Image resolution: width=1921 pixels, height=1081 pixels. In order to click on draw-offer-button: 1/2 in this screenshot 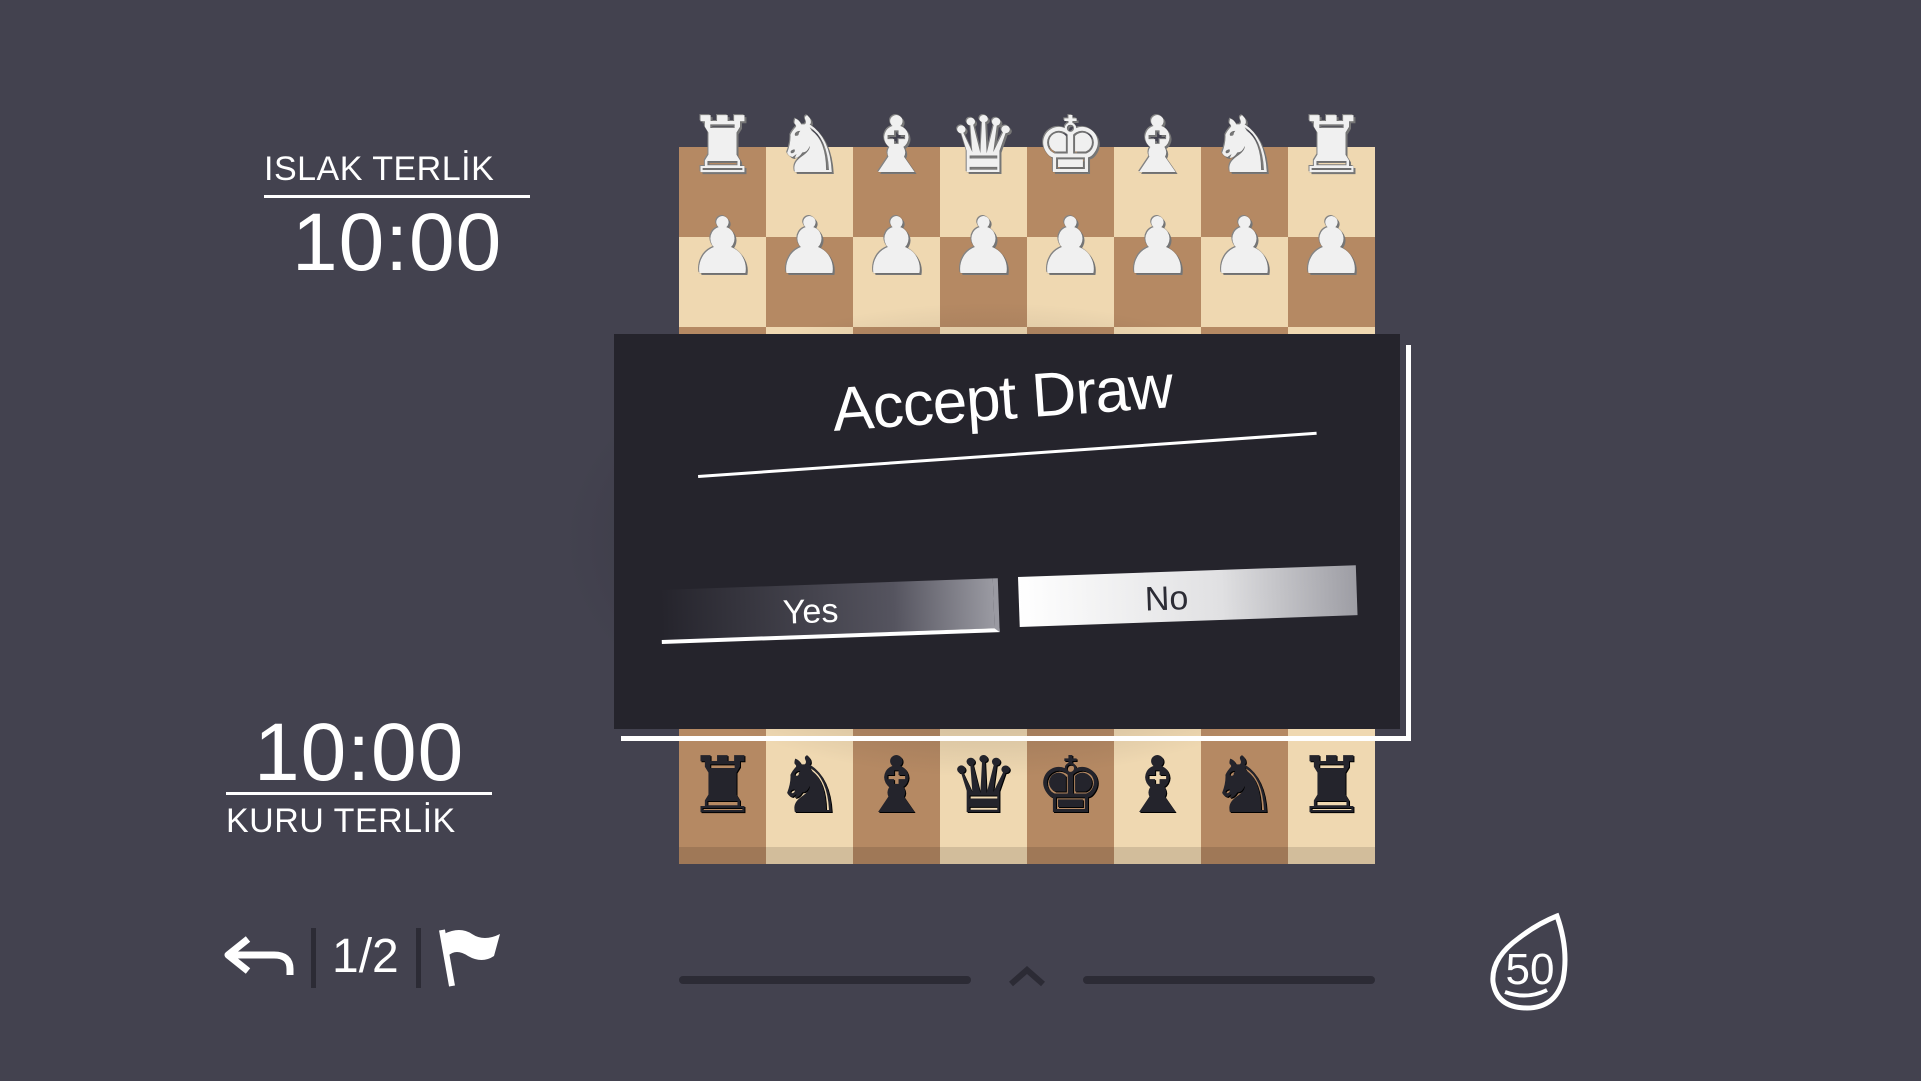, I will do `click(365, 956)`.